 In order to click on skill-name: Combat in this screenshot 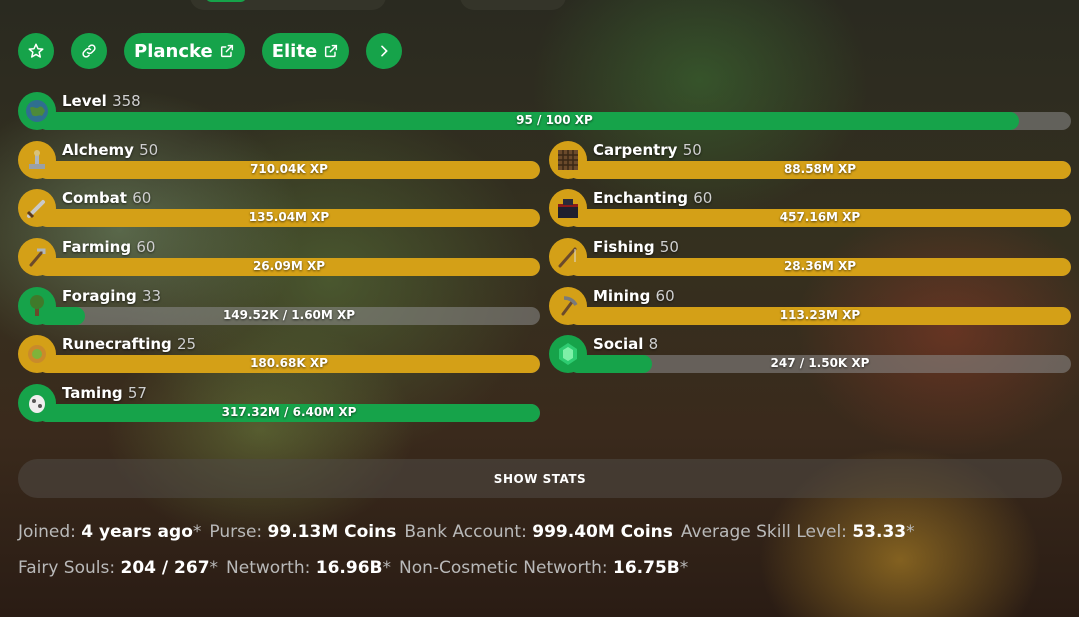, I will do `click(94, 198)`.